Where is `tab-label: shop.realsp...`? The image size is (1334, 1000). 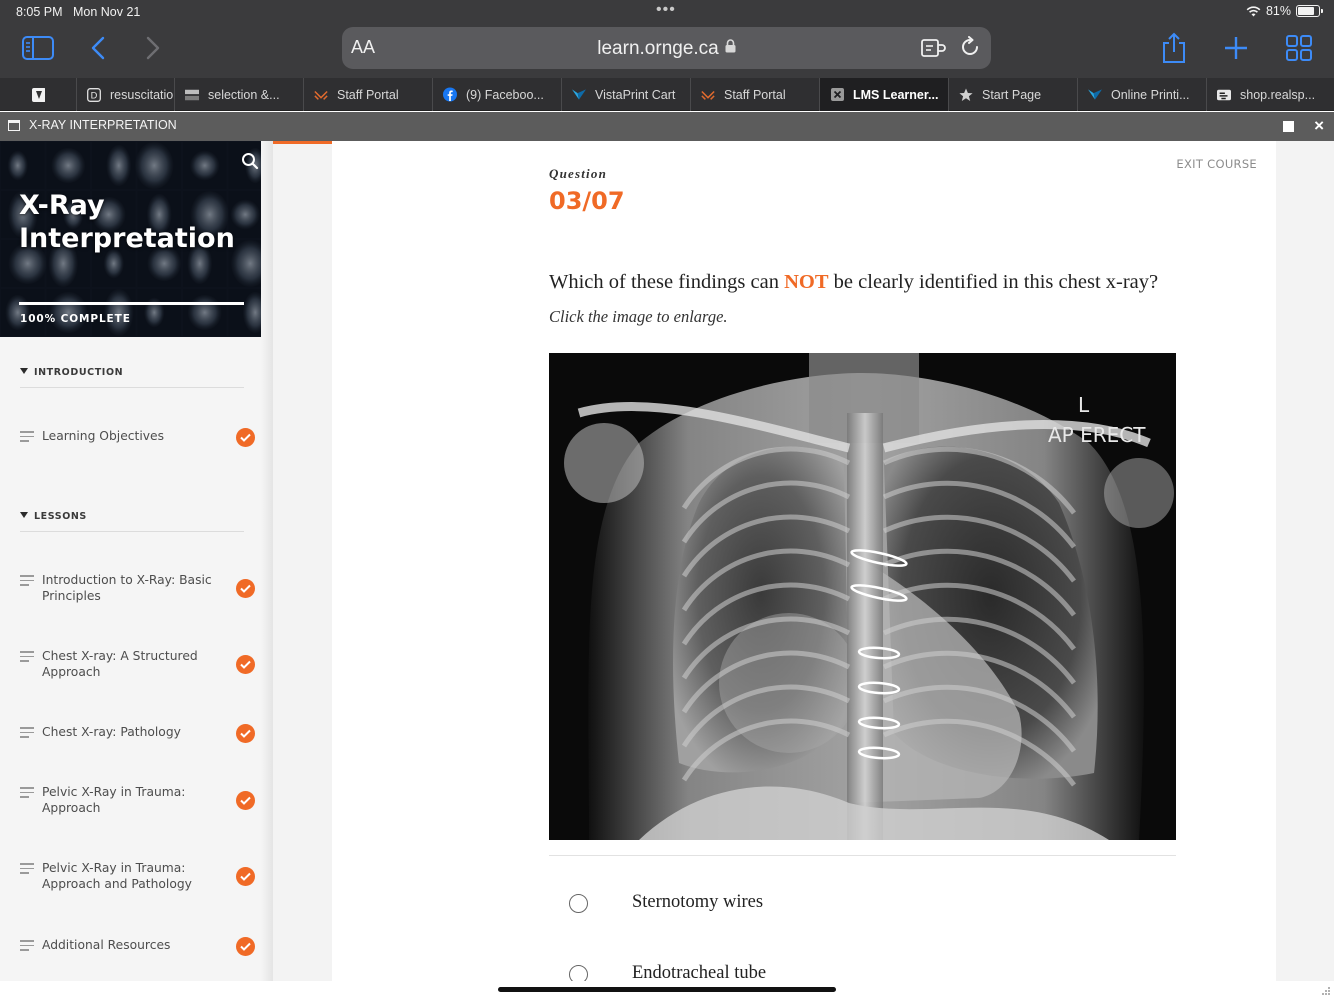
tab-label: shop.realsp... is located at coordinates (1278, 94).